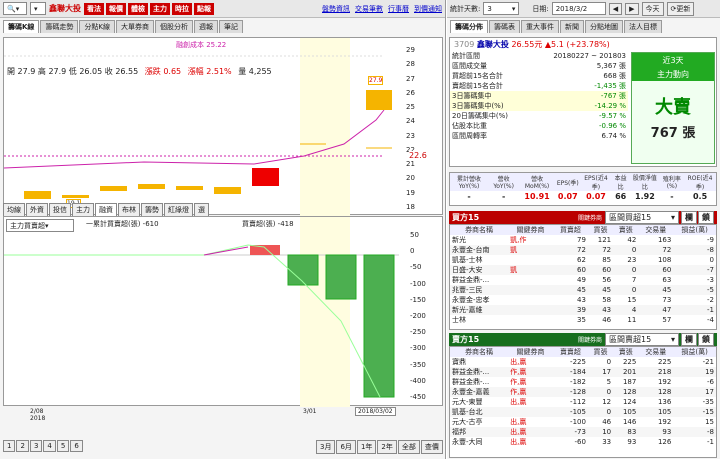 The image size is (720, 459). What do you see at coordinates (583, 310) in the screenshot?
I see `table-row: 新光-嘉維 39 43 4 47 -1` at bounding box center [583, 310].